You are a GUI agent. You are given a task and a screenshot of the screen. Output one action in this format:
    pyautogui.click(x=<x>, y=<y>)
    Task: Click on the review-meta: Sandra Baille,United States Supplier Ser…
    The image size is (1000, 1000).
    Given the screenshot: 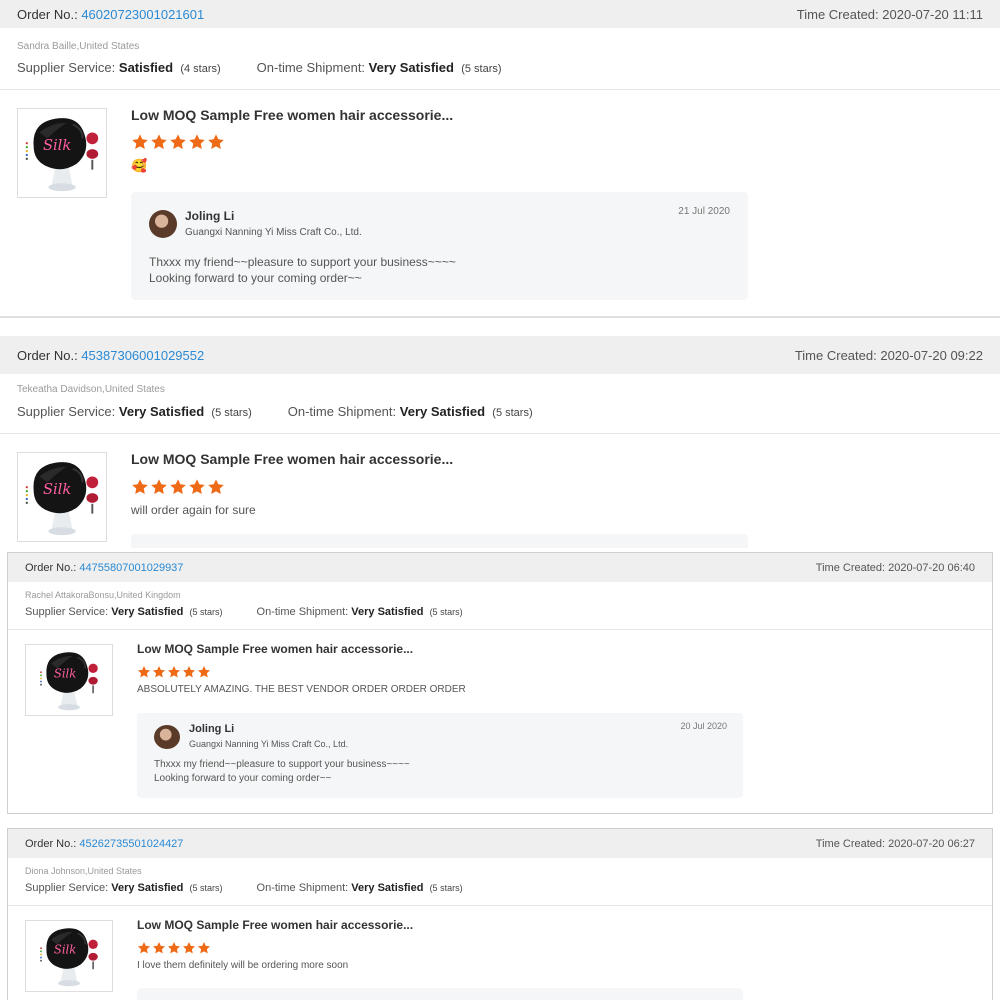 What is the action you would take?
    pyautogui.click(x=500, y=59)
    